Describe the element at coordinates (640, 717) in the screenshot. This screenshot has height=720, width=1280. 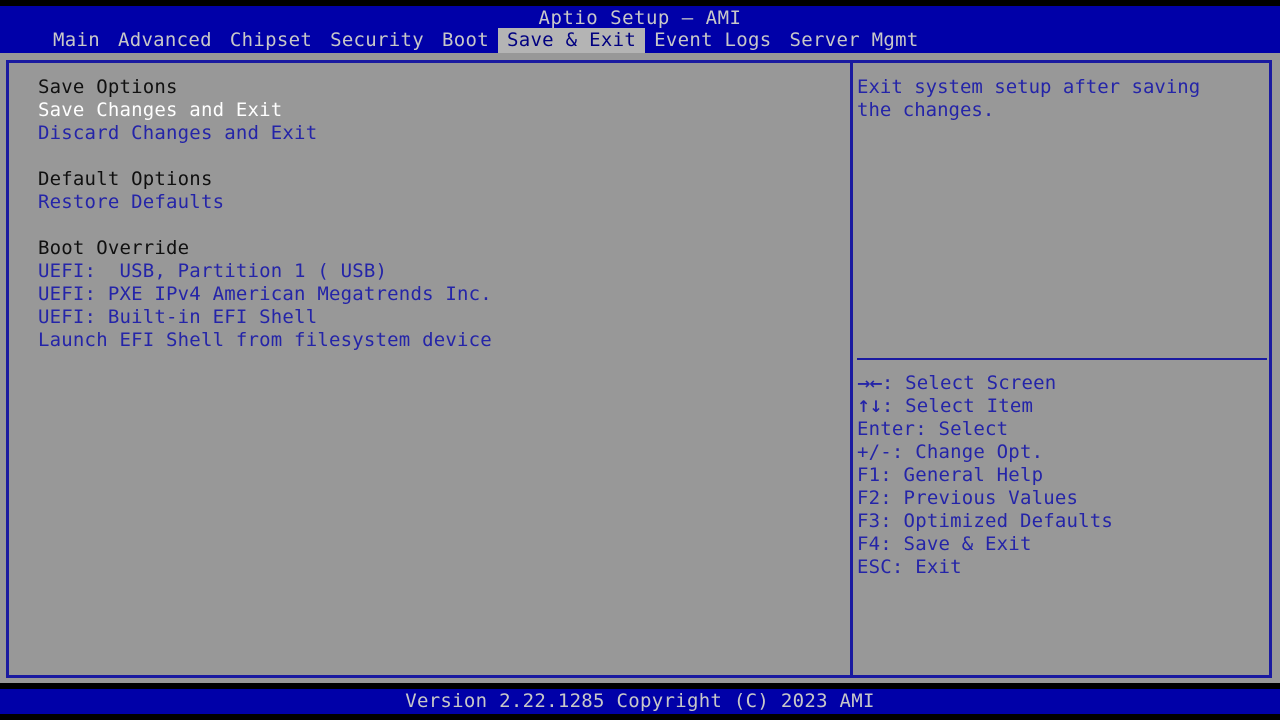
I see `bottom-black-strip` at that location.